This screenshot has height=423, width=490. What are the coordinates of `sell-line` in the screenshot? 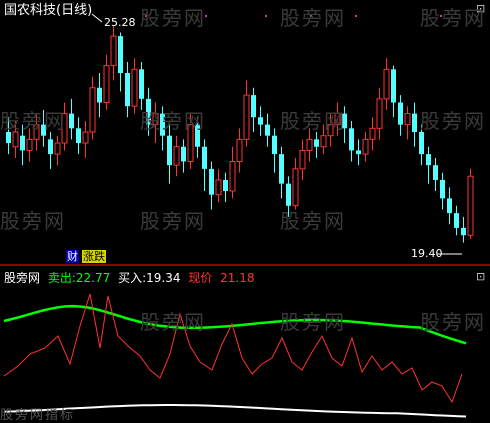 It's located at (235, 324).